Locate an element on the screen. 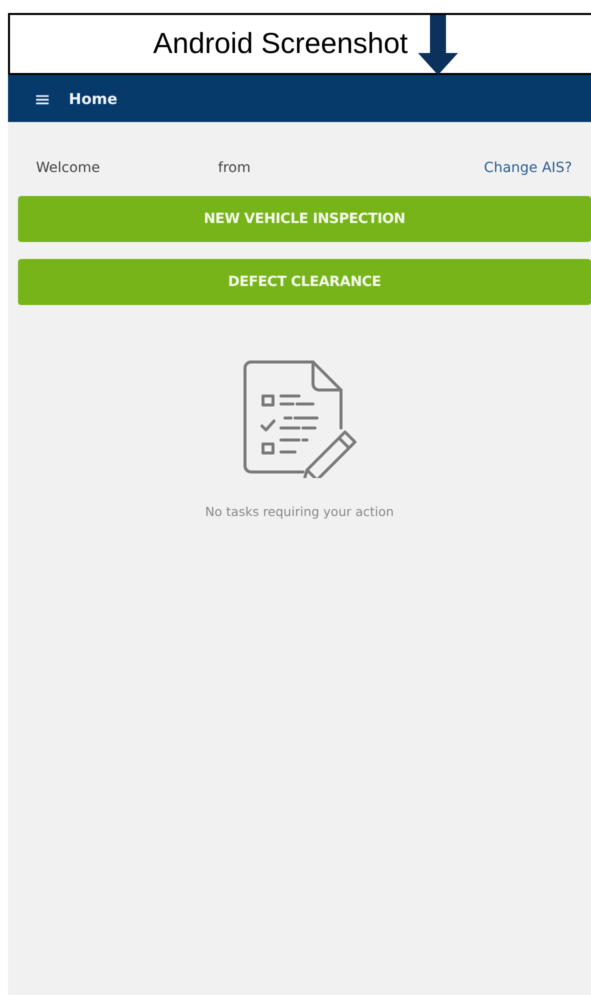 This screenshot has width=591, height=995. change-ais-link: Change AIS? is located at coordinates (528, 168).